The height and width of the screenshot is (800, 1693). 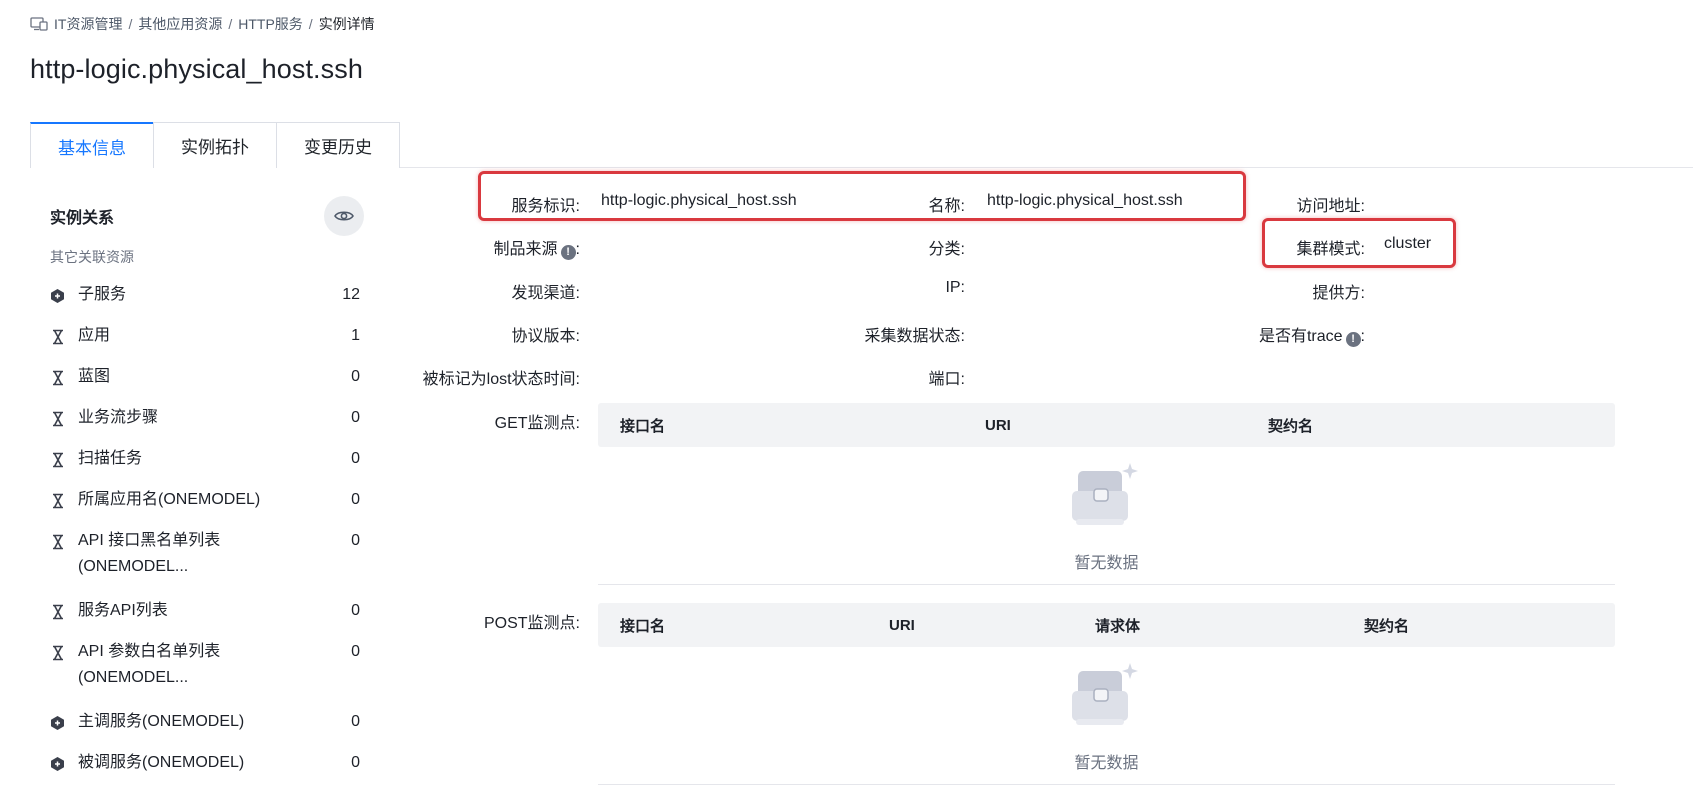 What do you see at coordinates (82, 218) in the screenshot?
I see `sidebar-title: 实例关系` at bounding box center [82, 218].